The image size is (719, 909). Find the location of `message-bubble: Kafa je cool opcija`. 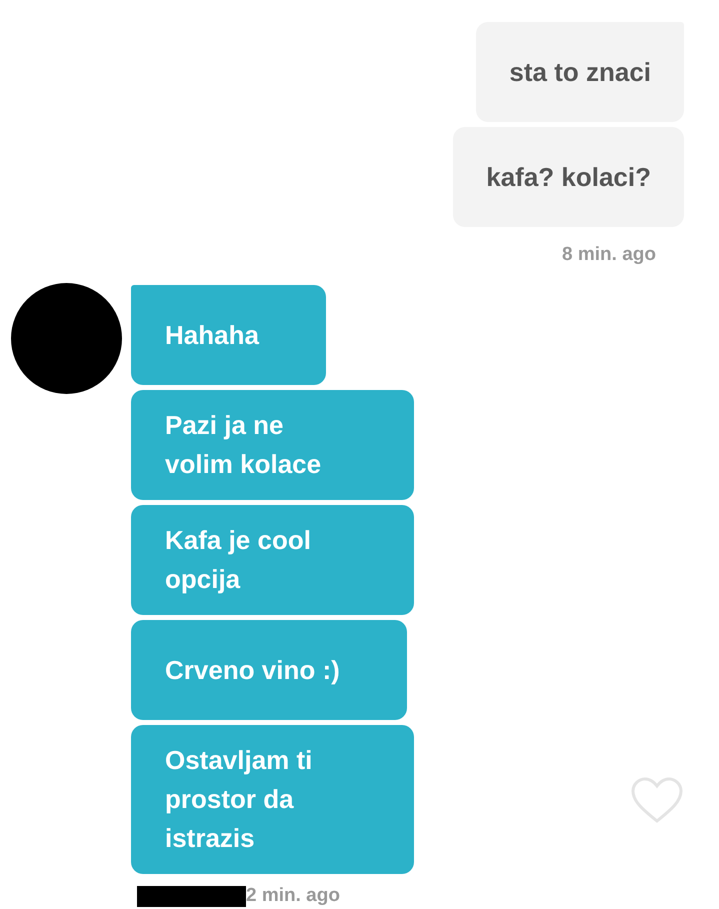

message-bubble: Kafa je cool opcija is located at coordinates (272, 560).